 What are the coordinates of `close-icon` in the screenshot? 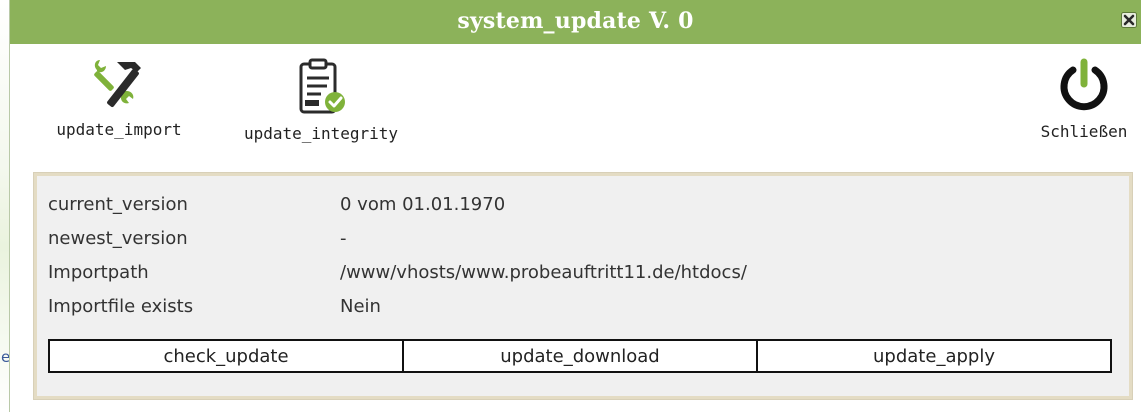 It's located at (1129, 20).